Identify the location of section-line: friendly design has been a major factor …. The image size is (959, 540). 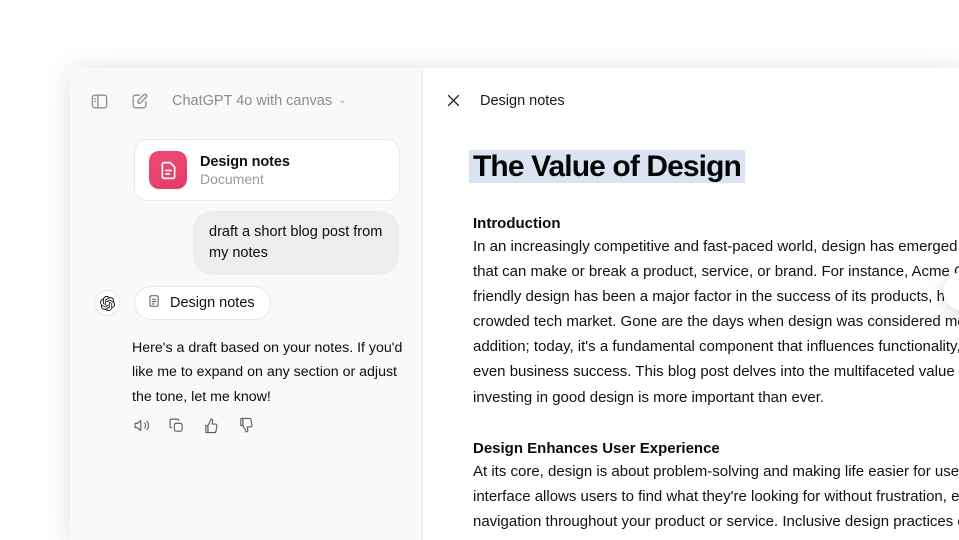
(716, 296).